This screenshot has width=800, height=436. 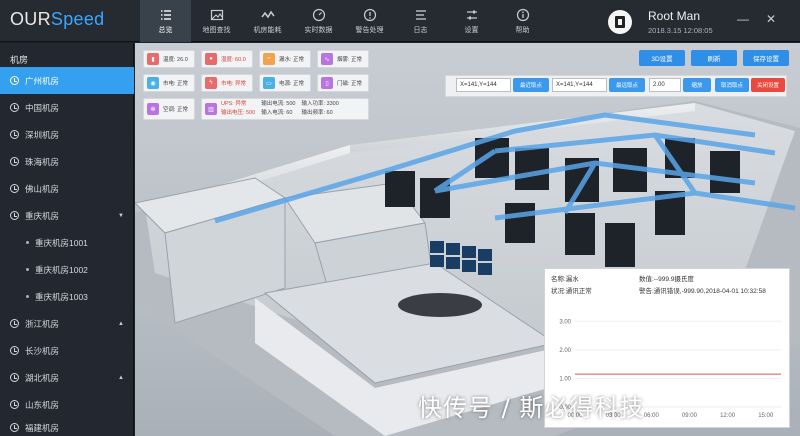 What do you see at coordinates (327, 83) in the screenshot?
I see `door-icon: ▯` at bounding box center [327, 83].